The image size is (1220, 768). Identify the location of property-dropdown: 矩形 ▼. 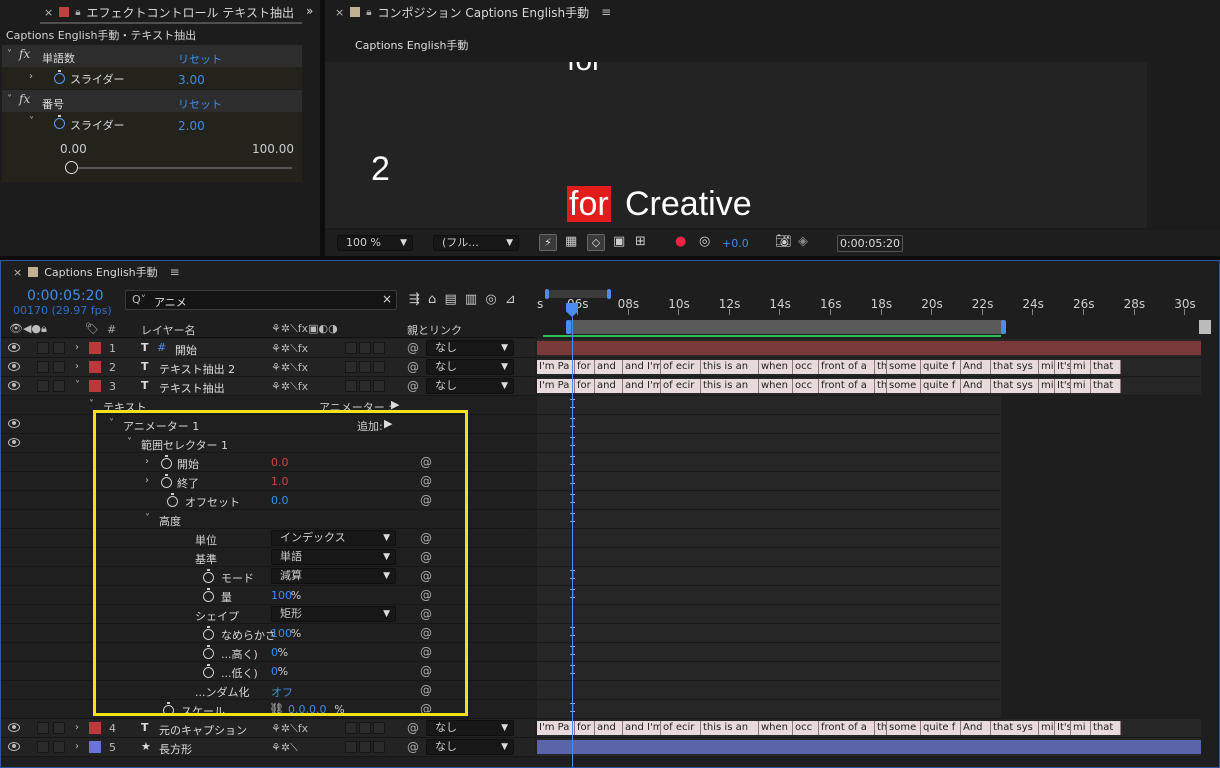
(333, 614).